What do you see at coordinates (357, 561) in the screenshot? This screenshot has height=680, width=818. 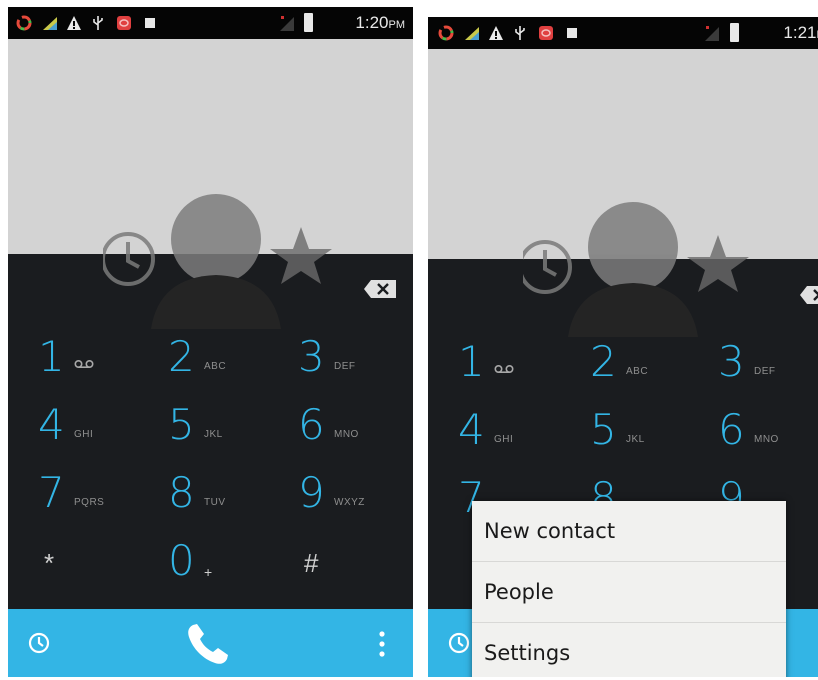 I see `dial-key-hash: #` at bounding box center [357, 561].